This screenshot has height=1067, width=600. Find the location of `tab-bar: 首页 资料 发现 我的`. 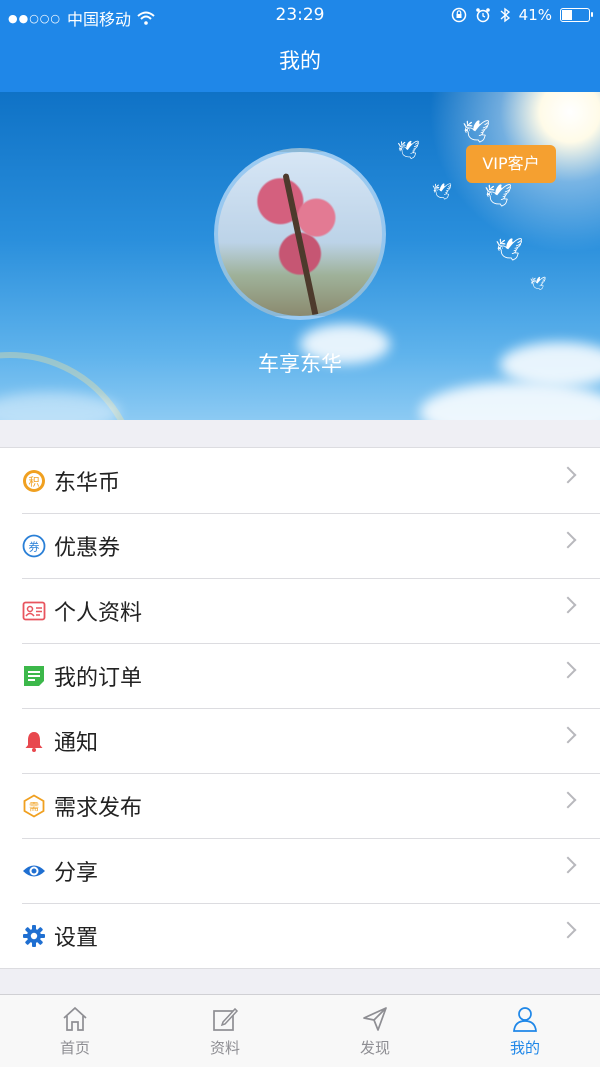

tab-bar: 首页 资料 发现 我的 is located at coordinates (300, 1030).